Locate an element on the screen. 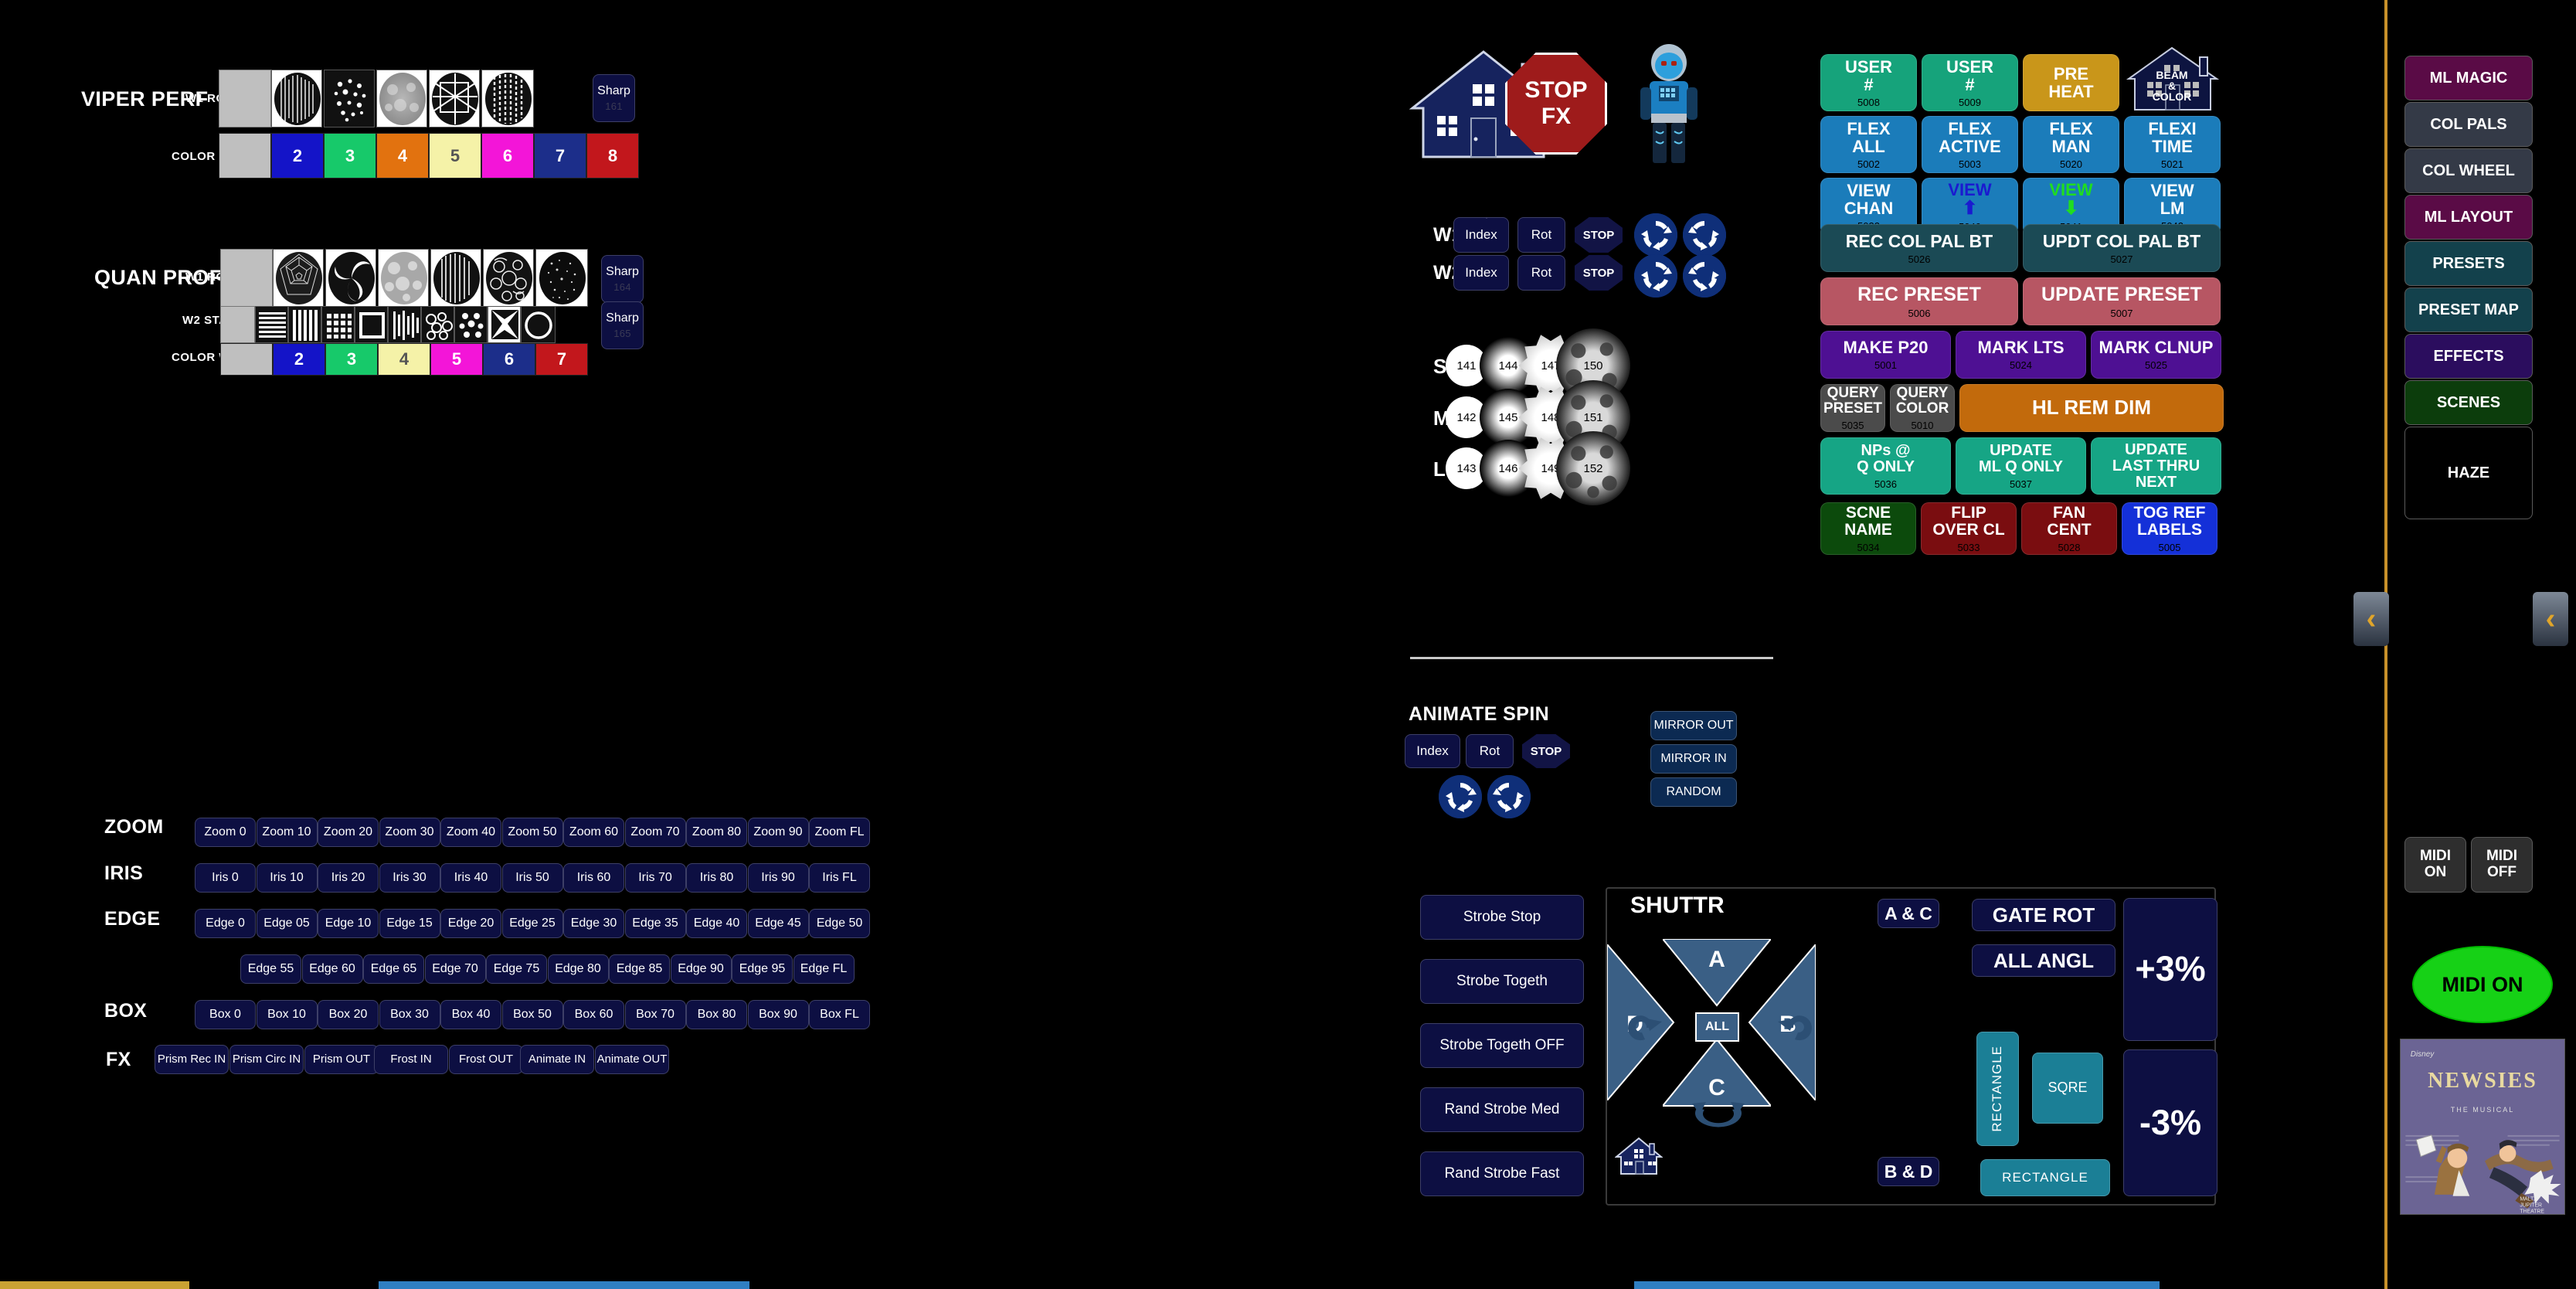  animate-stop-button: STOP is located at coordinates (1546, 751).